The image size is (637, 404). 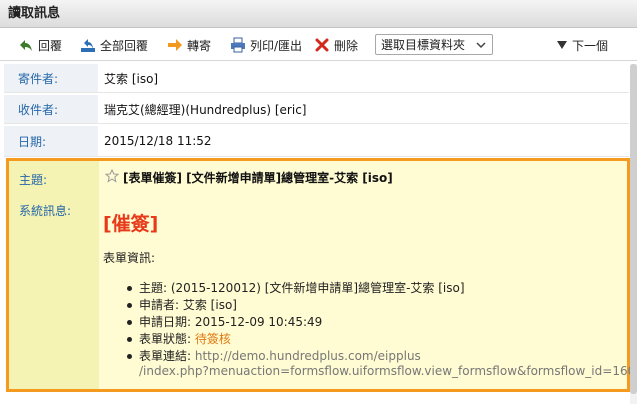 What do you see at coordinates (124, 45) in the screenshot?
I see `reply-all-label: 全部回覆` at bounding box center [124, 45].